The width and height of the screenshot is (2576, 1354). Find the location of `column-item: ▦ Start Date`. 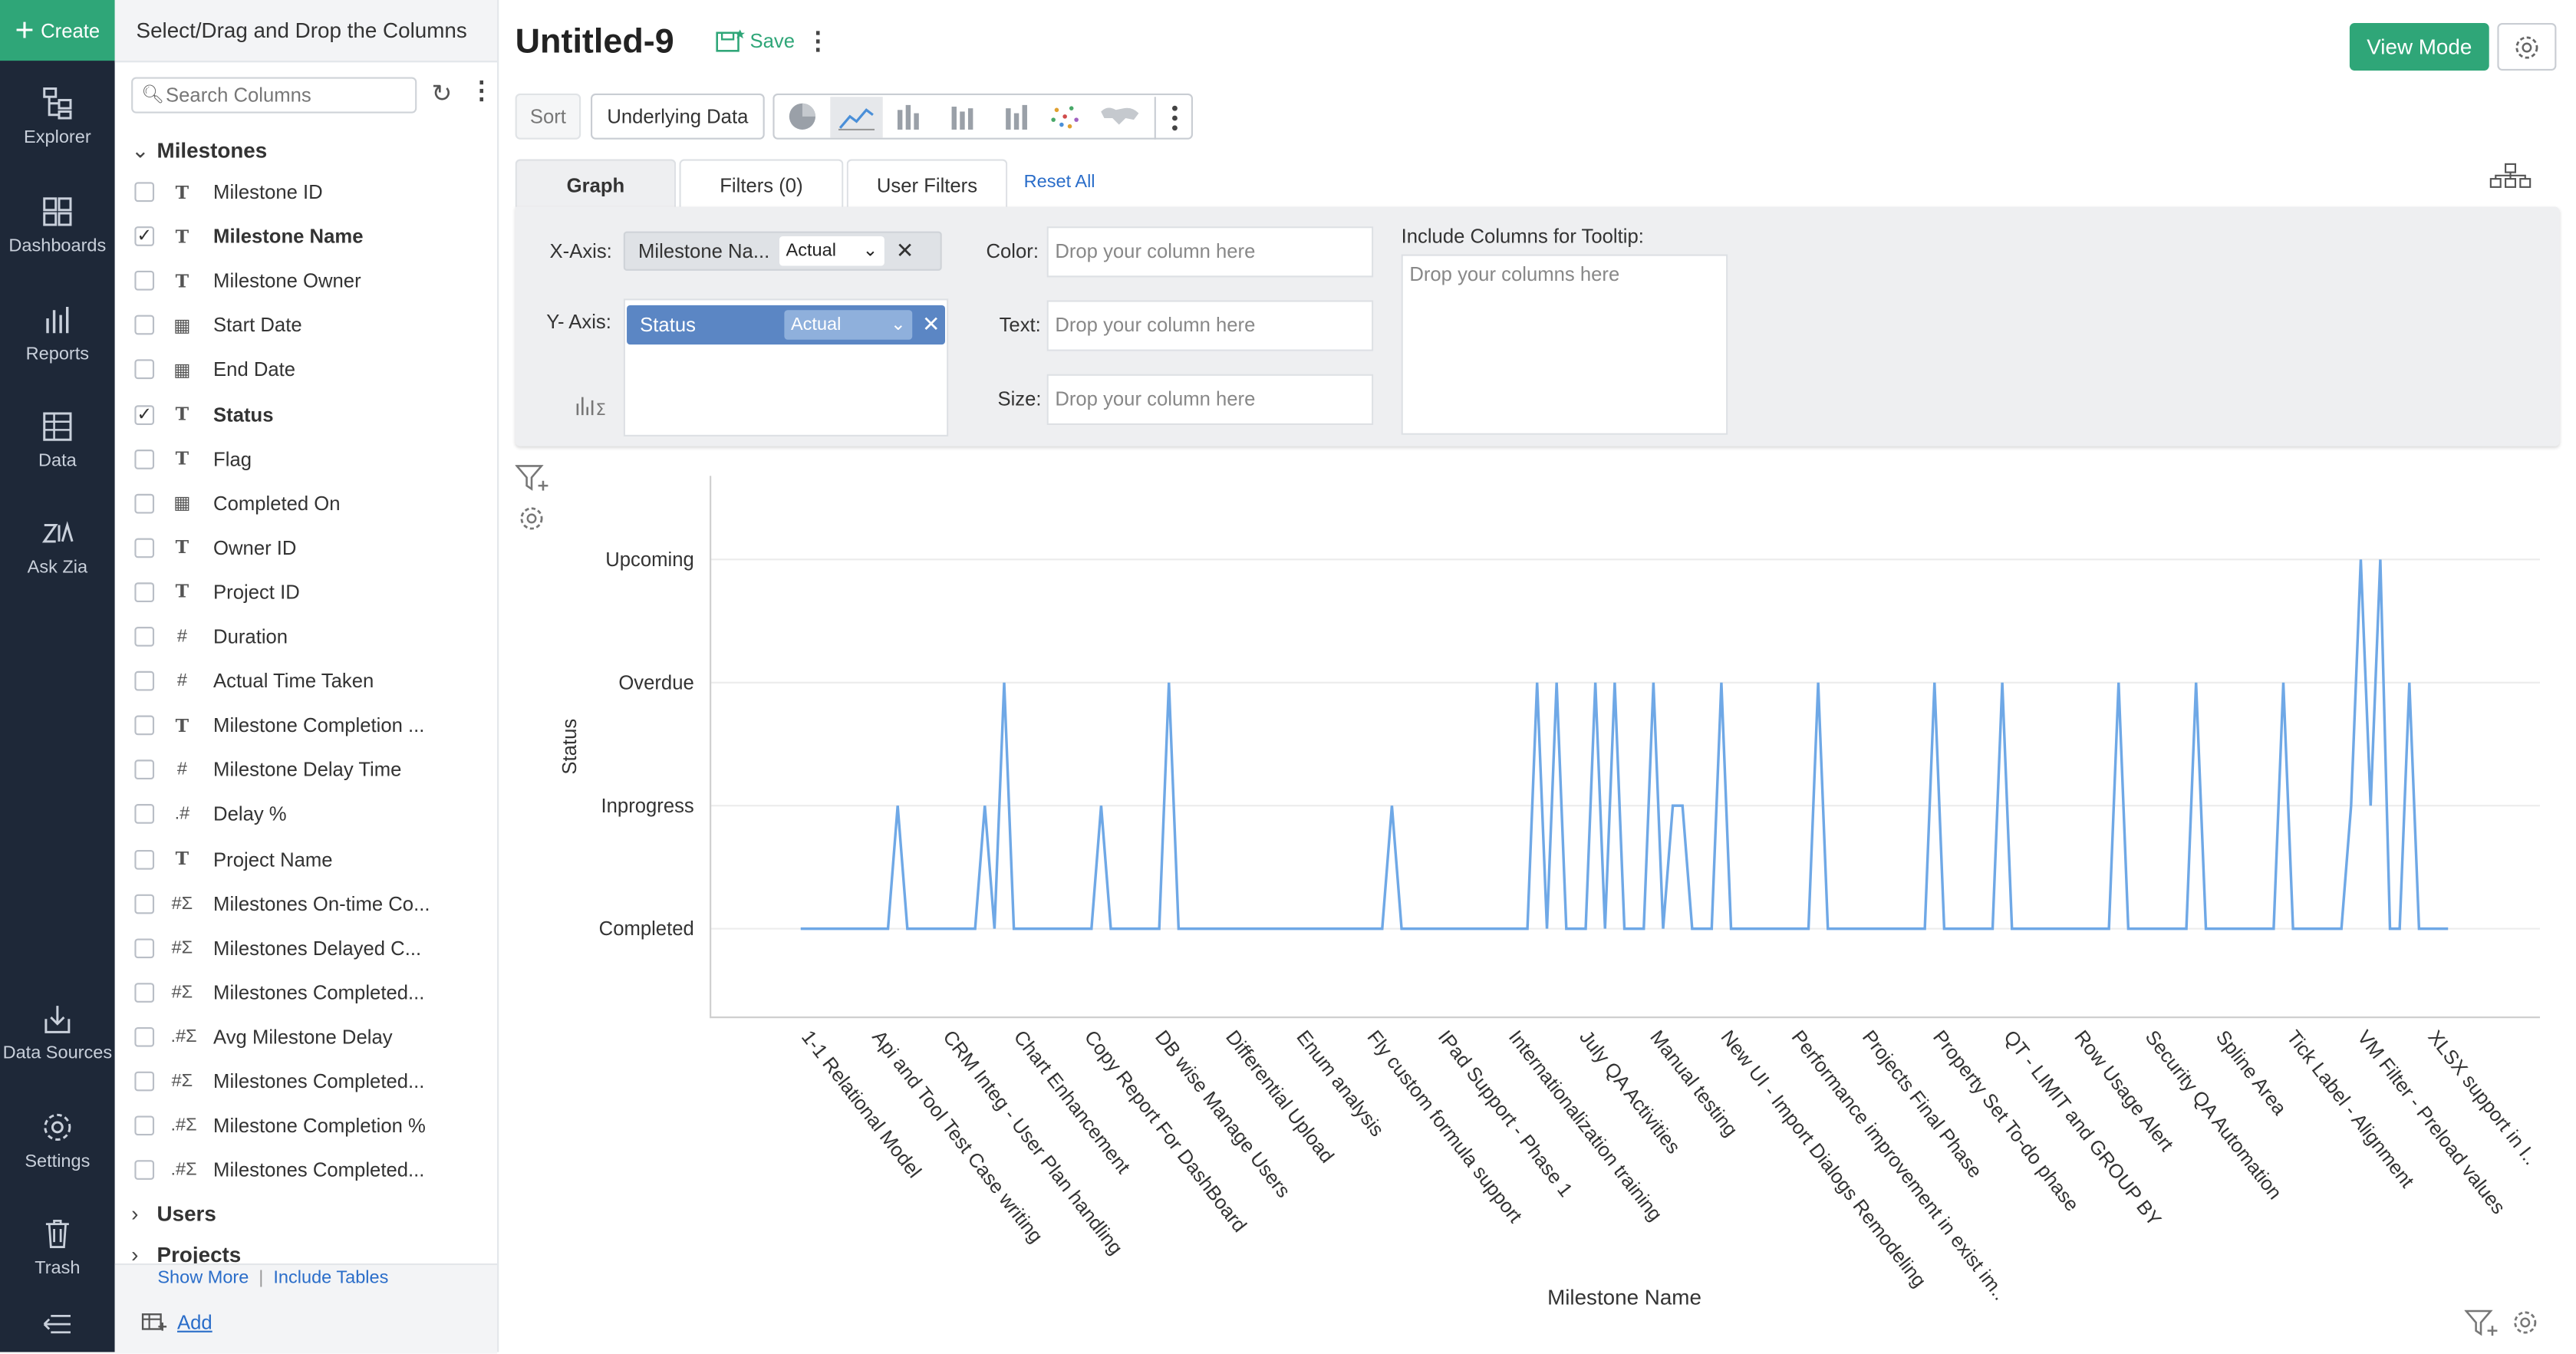

column-item: ▦ Start Date is located at coordinates (310, 326).